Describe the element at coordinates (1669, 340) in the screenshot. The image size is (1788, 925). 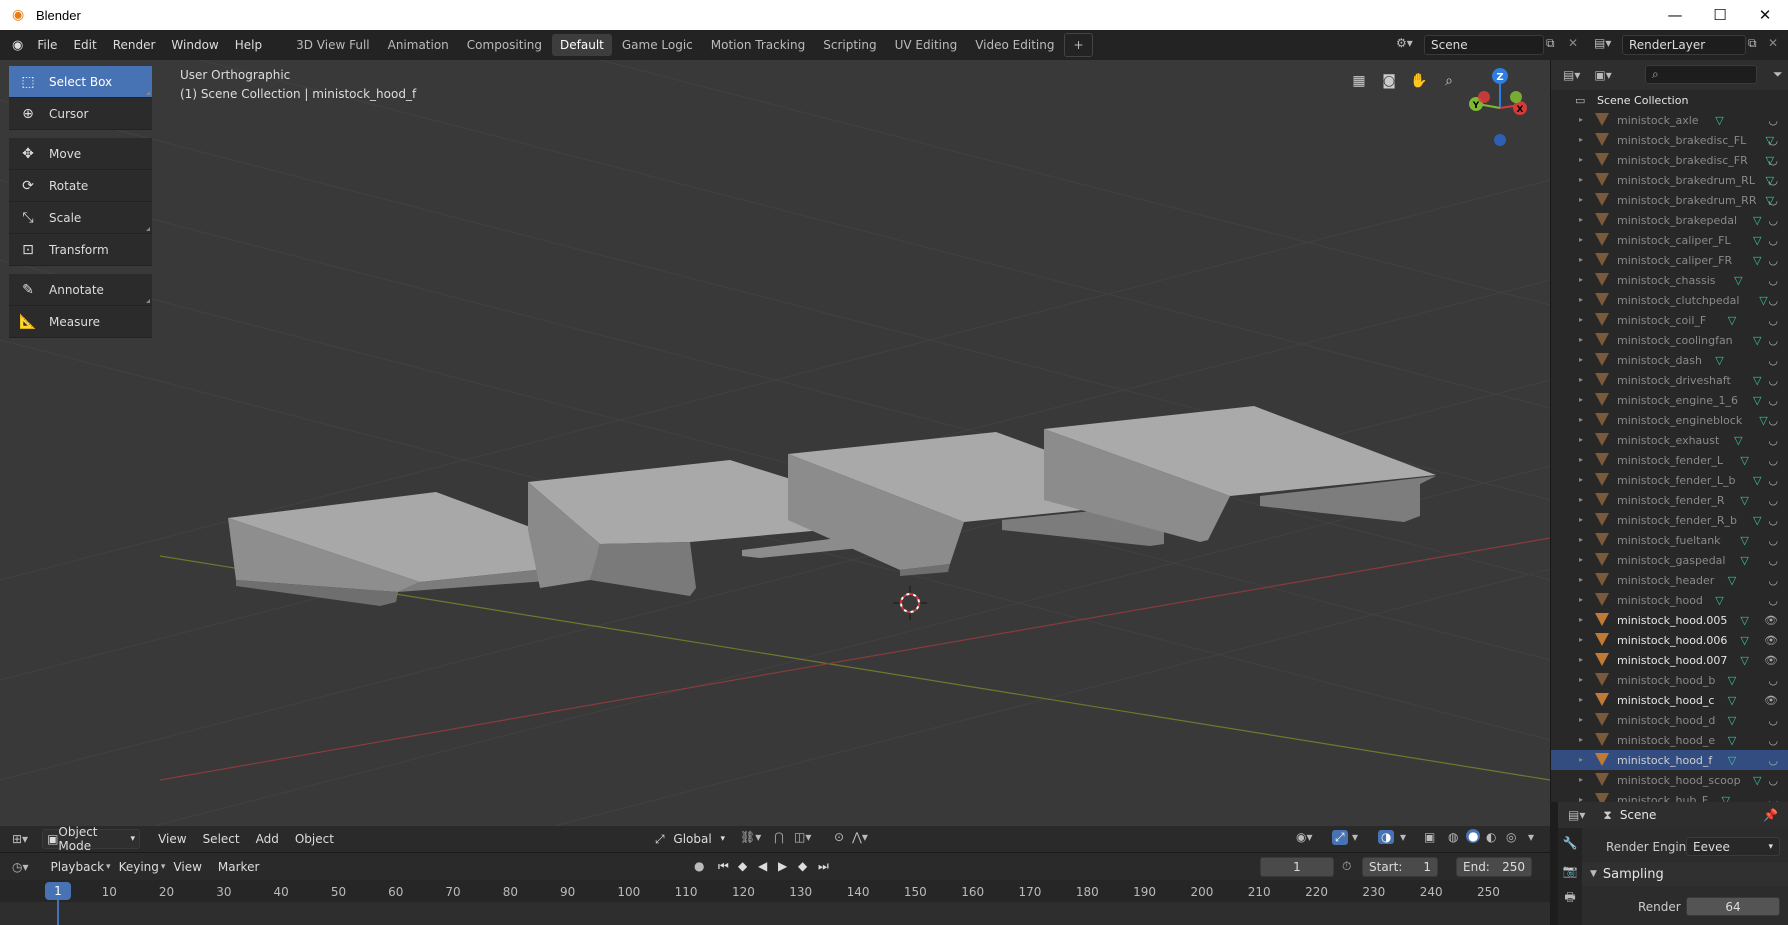
I see `outliner-item: ▸ ministock_coolingfan ▽ ◡` at that location.